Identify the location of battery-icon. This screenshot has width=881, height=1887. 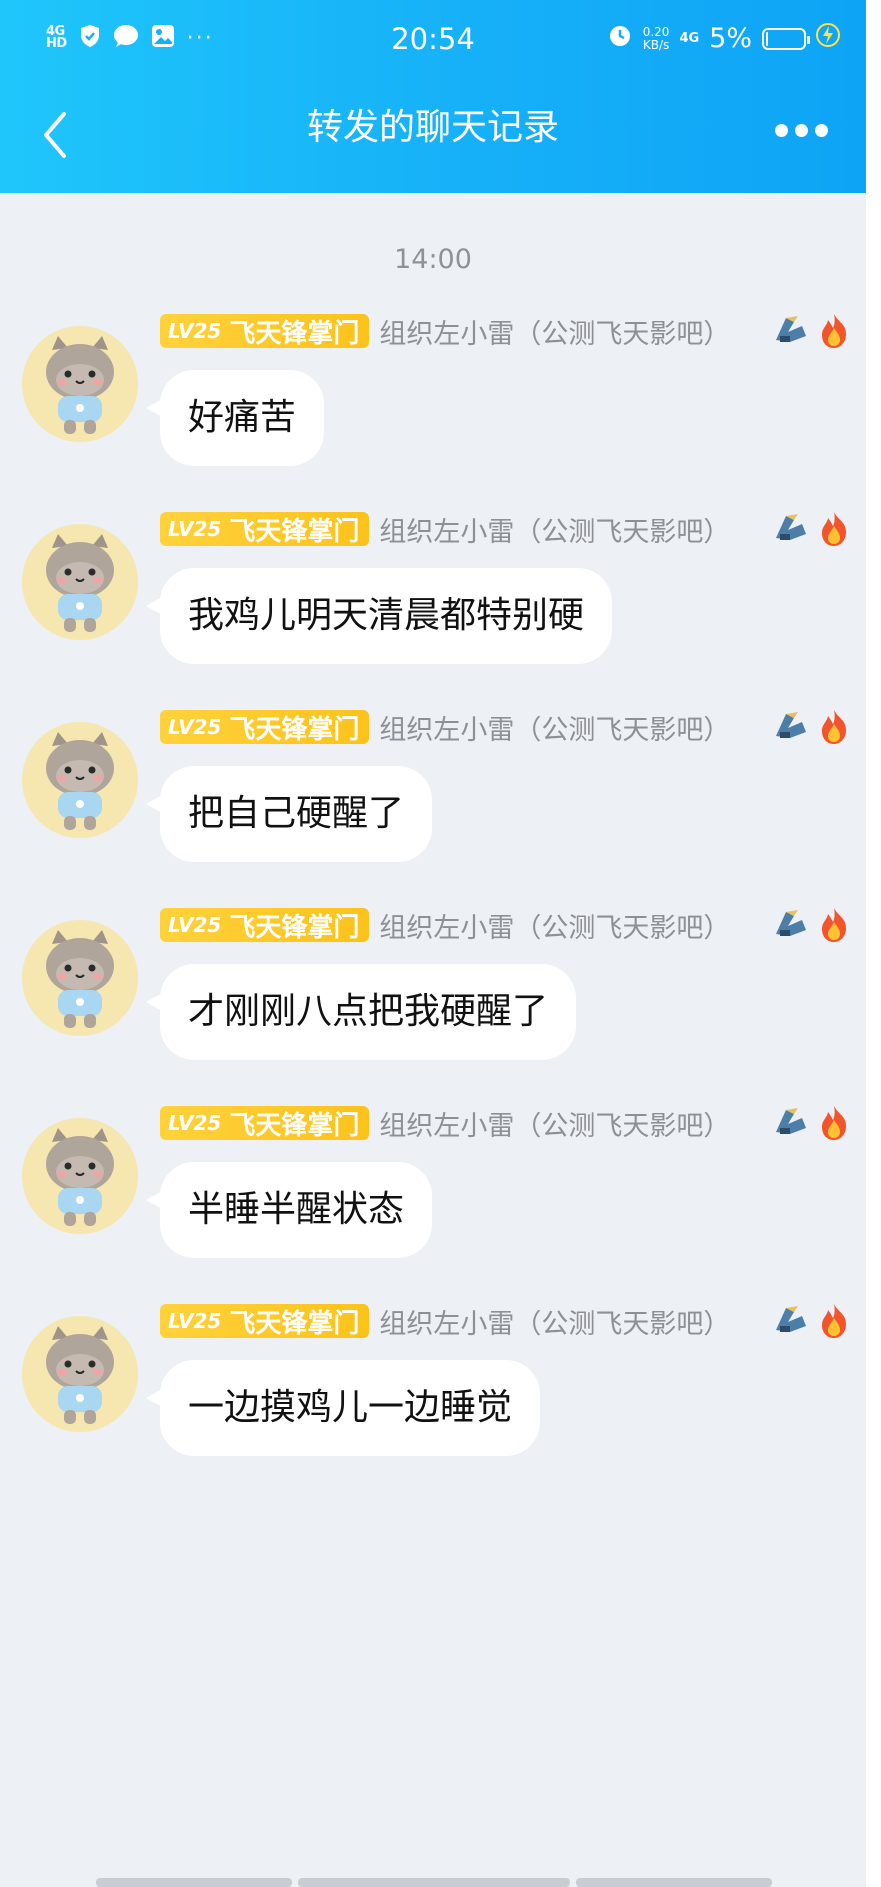
(786, 38).